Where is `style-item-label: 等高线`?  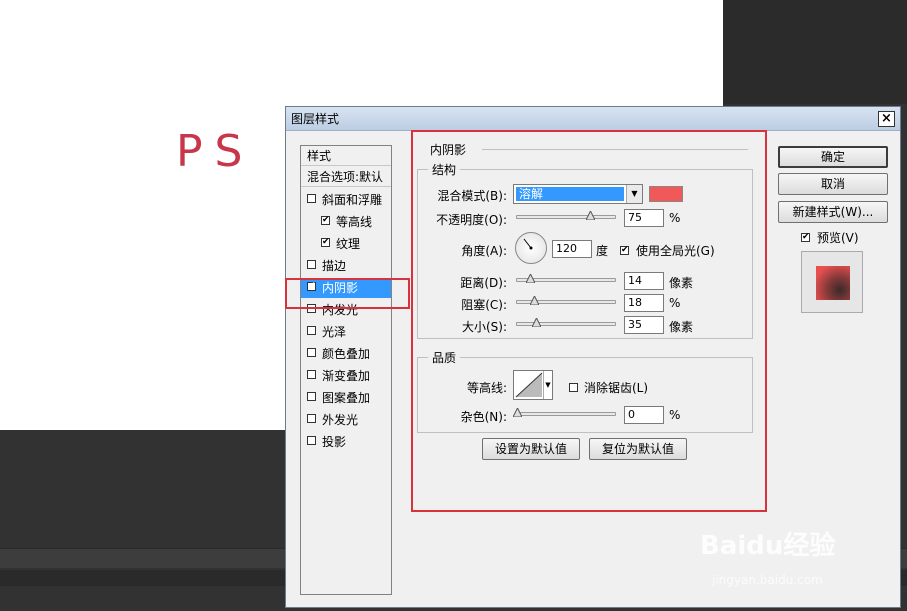
style-item-label: 等高线 is located at coordinates (354, 222).